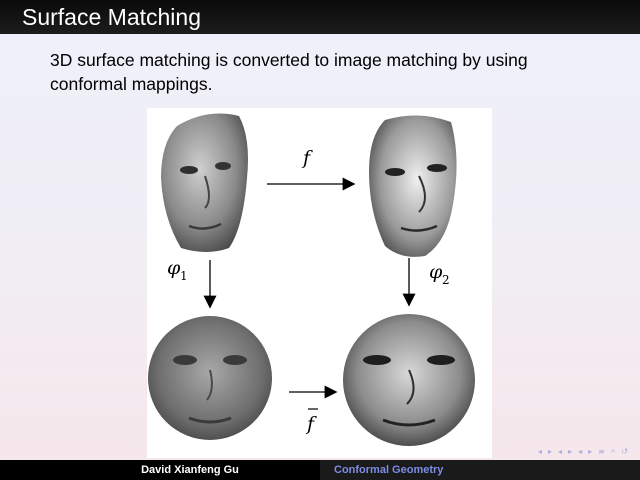 The height and width of the screenshot is (480, 640). I want to click on footer-bar: David Xianfeng Gu Conformal Geometry, so click(320, 470).